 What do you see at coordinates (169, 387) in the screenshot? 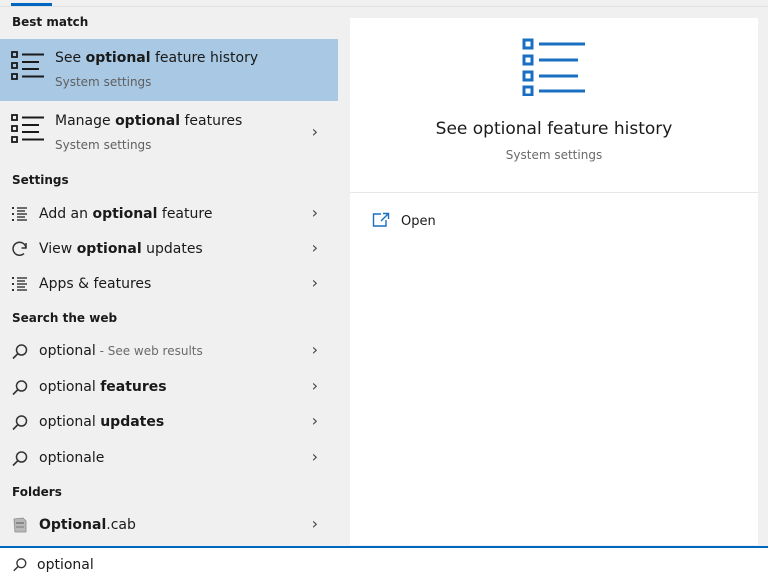
I see `web-result-optional-features: optional features ›` at bounding box center [169, 387].